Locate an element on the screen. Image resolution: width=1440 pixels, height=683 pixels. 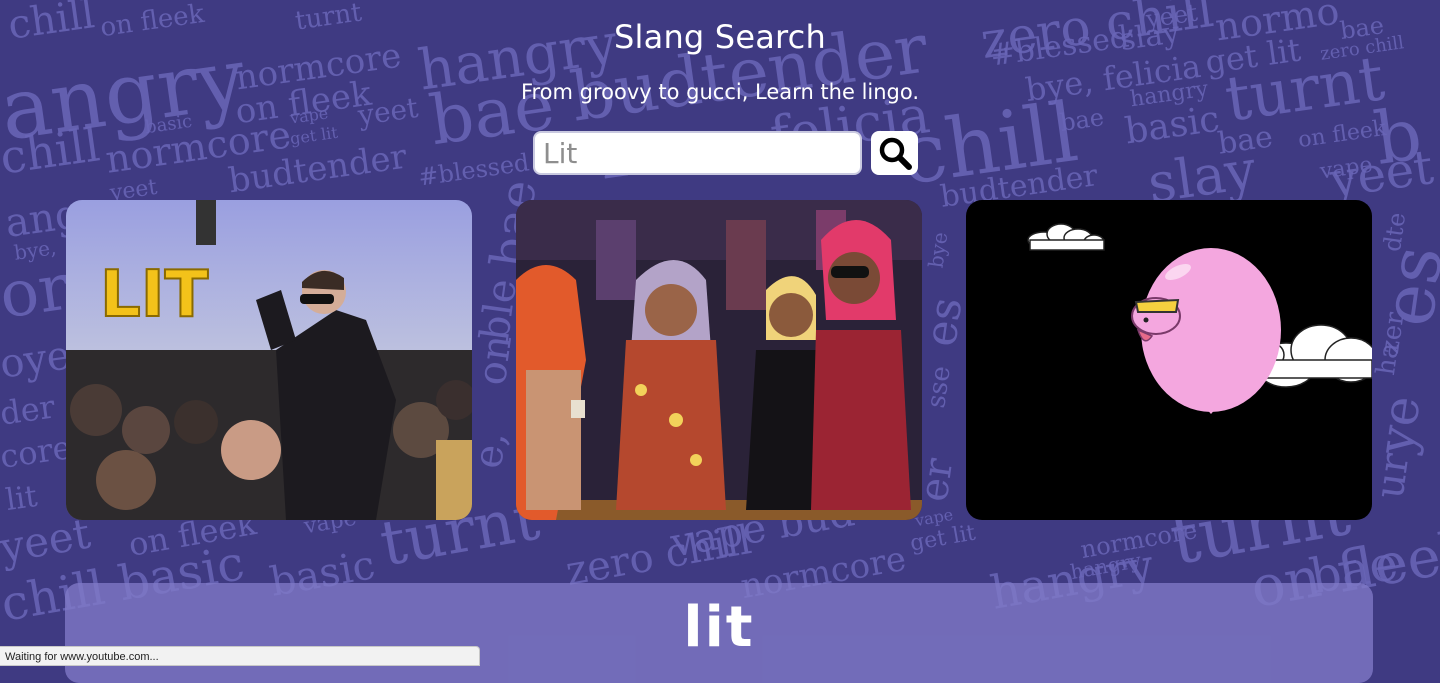
bg-word: get lit is located at coordinates (313, 135).